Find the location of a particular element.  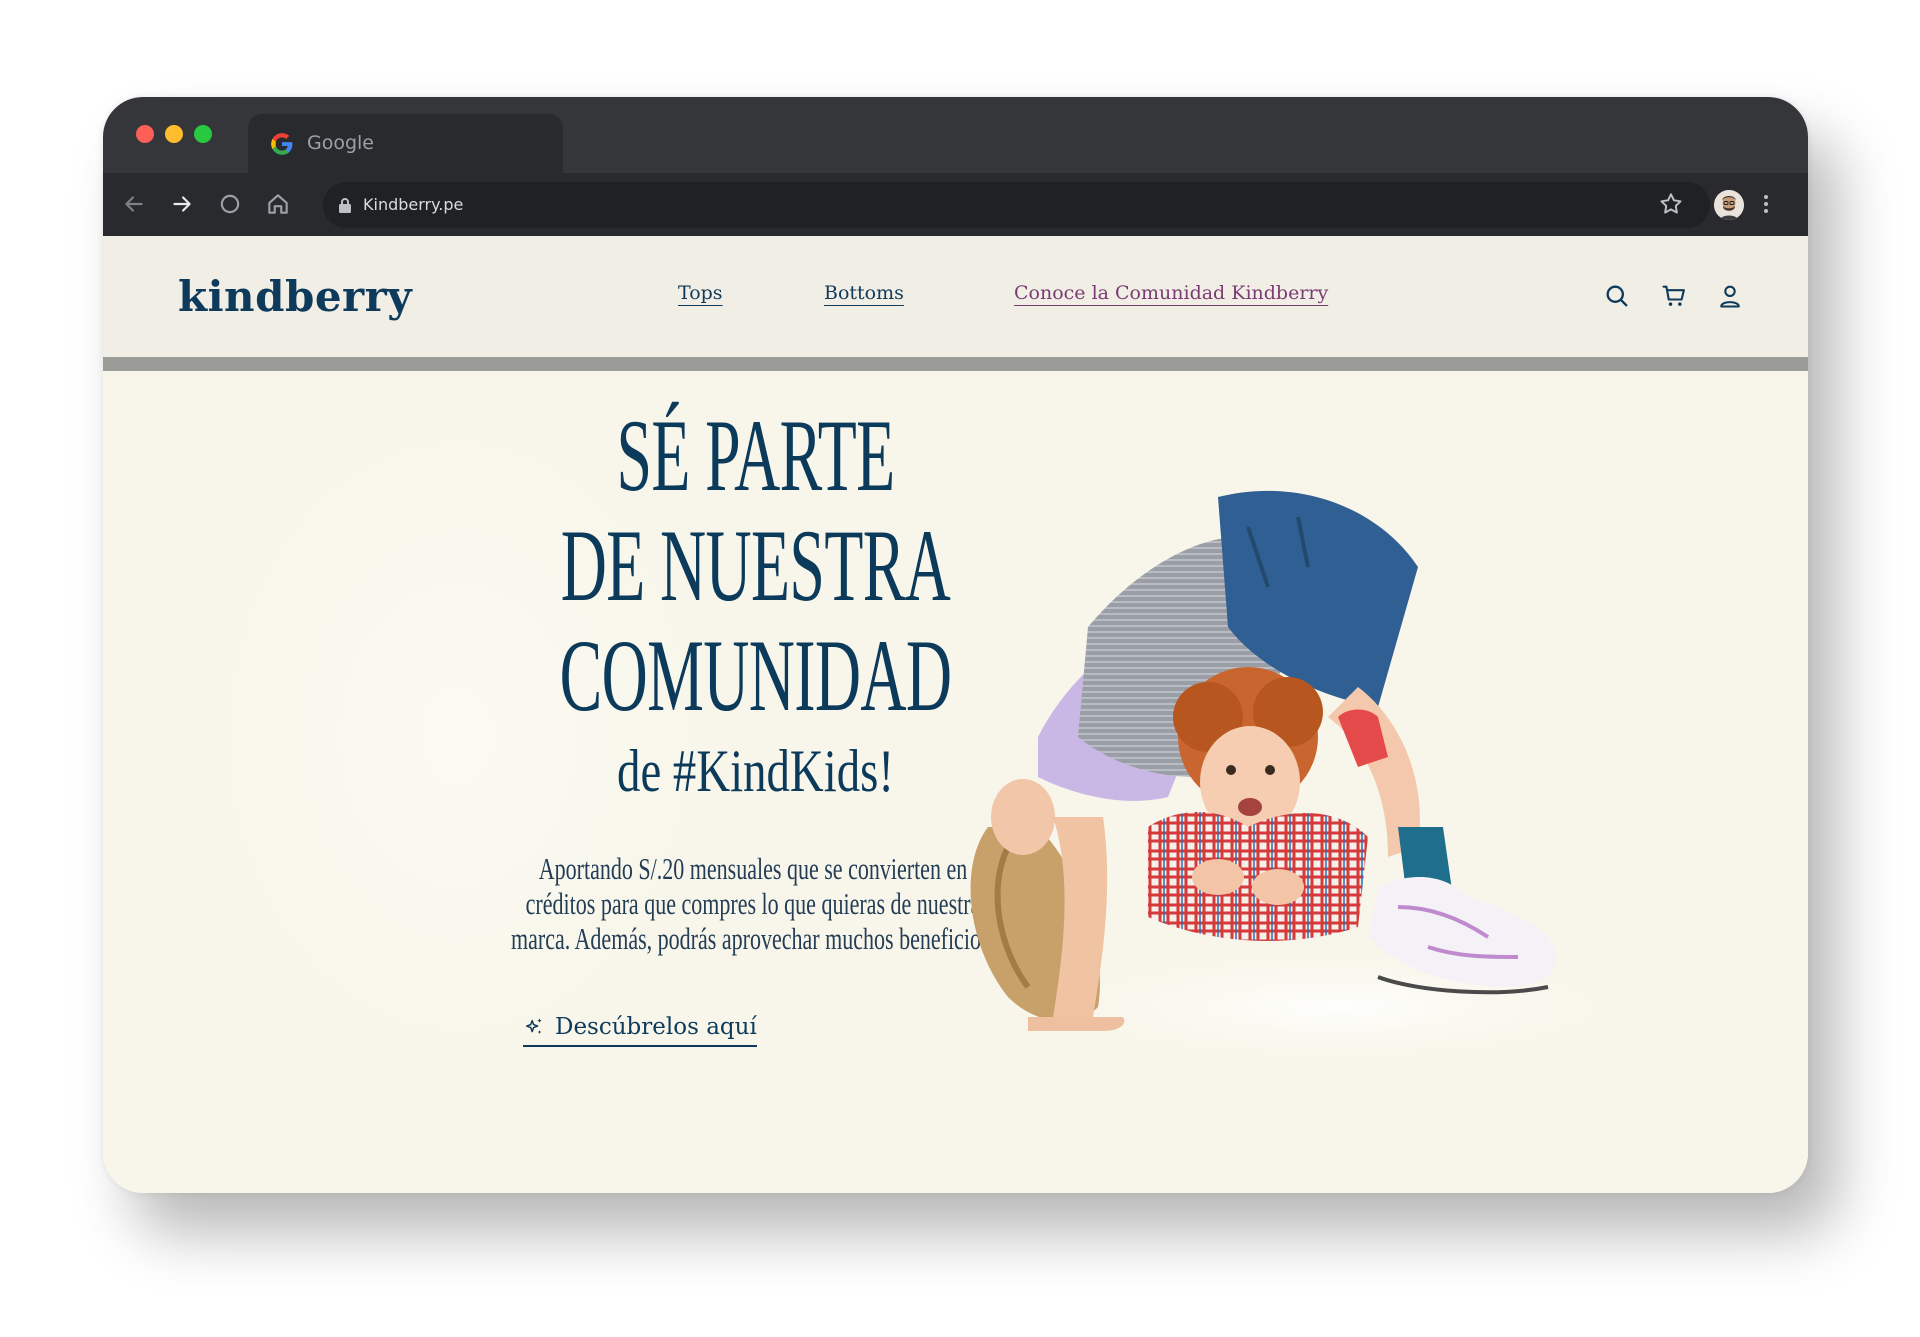

user-icon is located at coordinates (1730, 296).